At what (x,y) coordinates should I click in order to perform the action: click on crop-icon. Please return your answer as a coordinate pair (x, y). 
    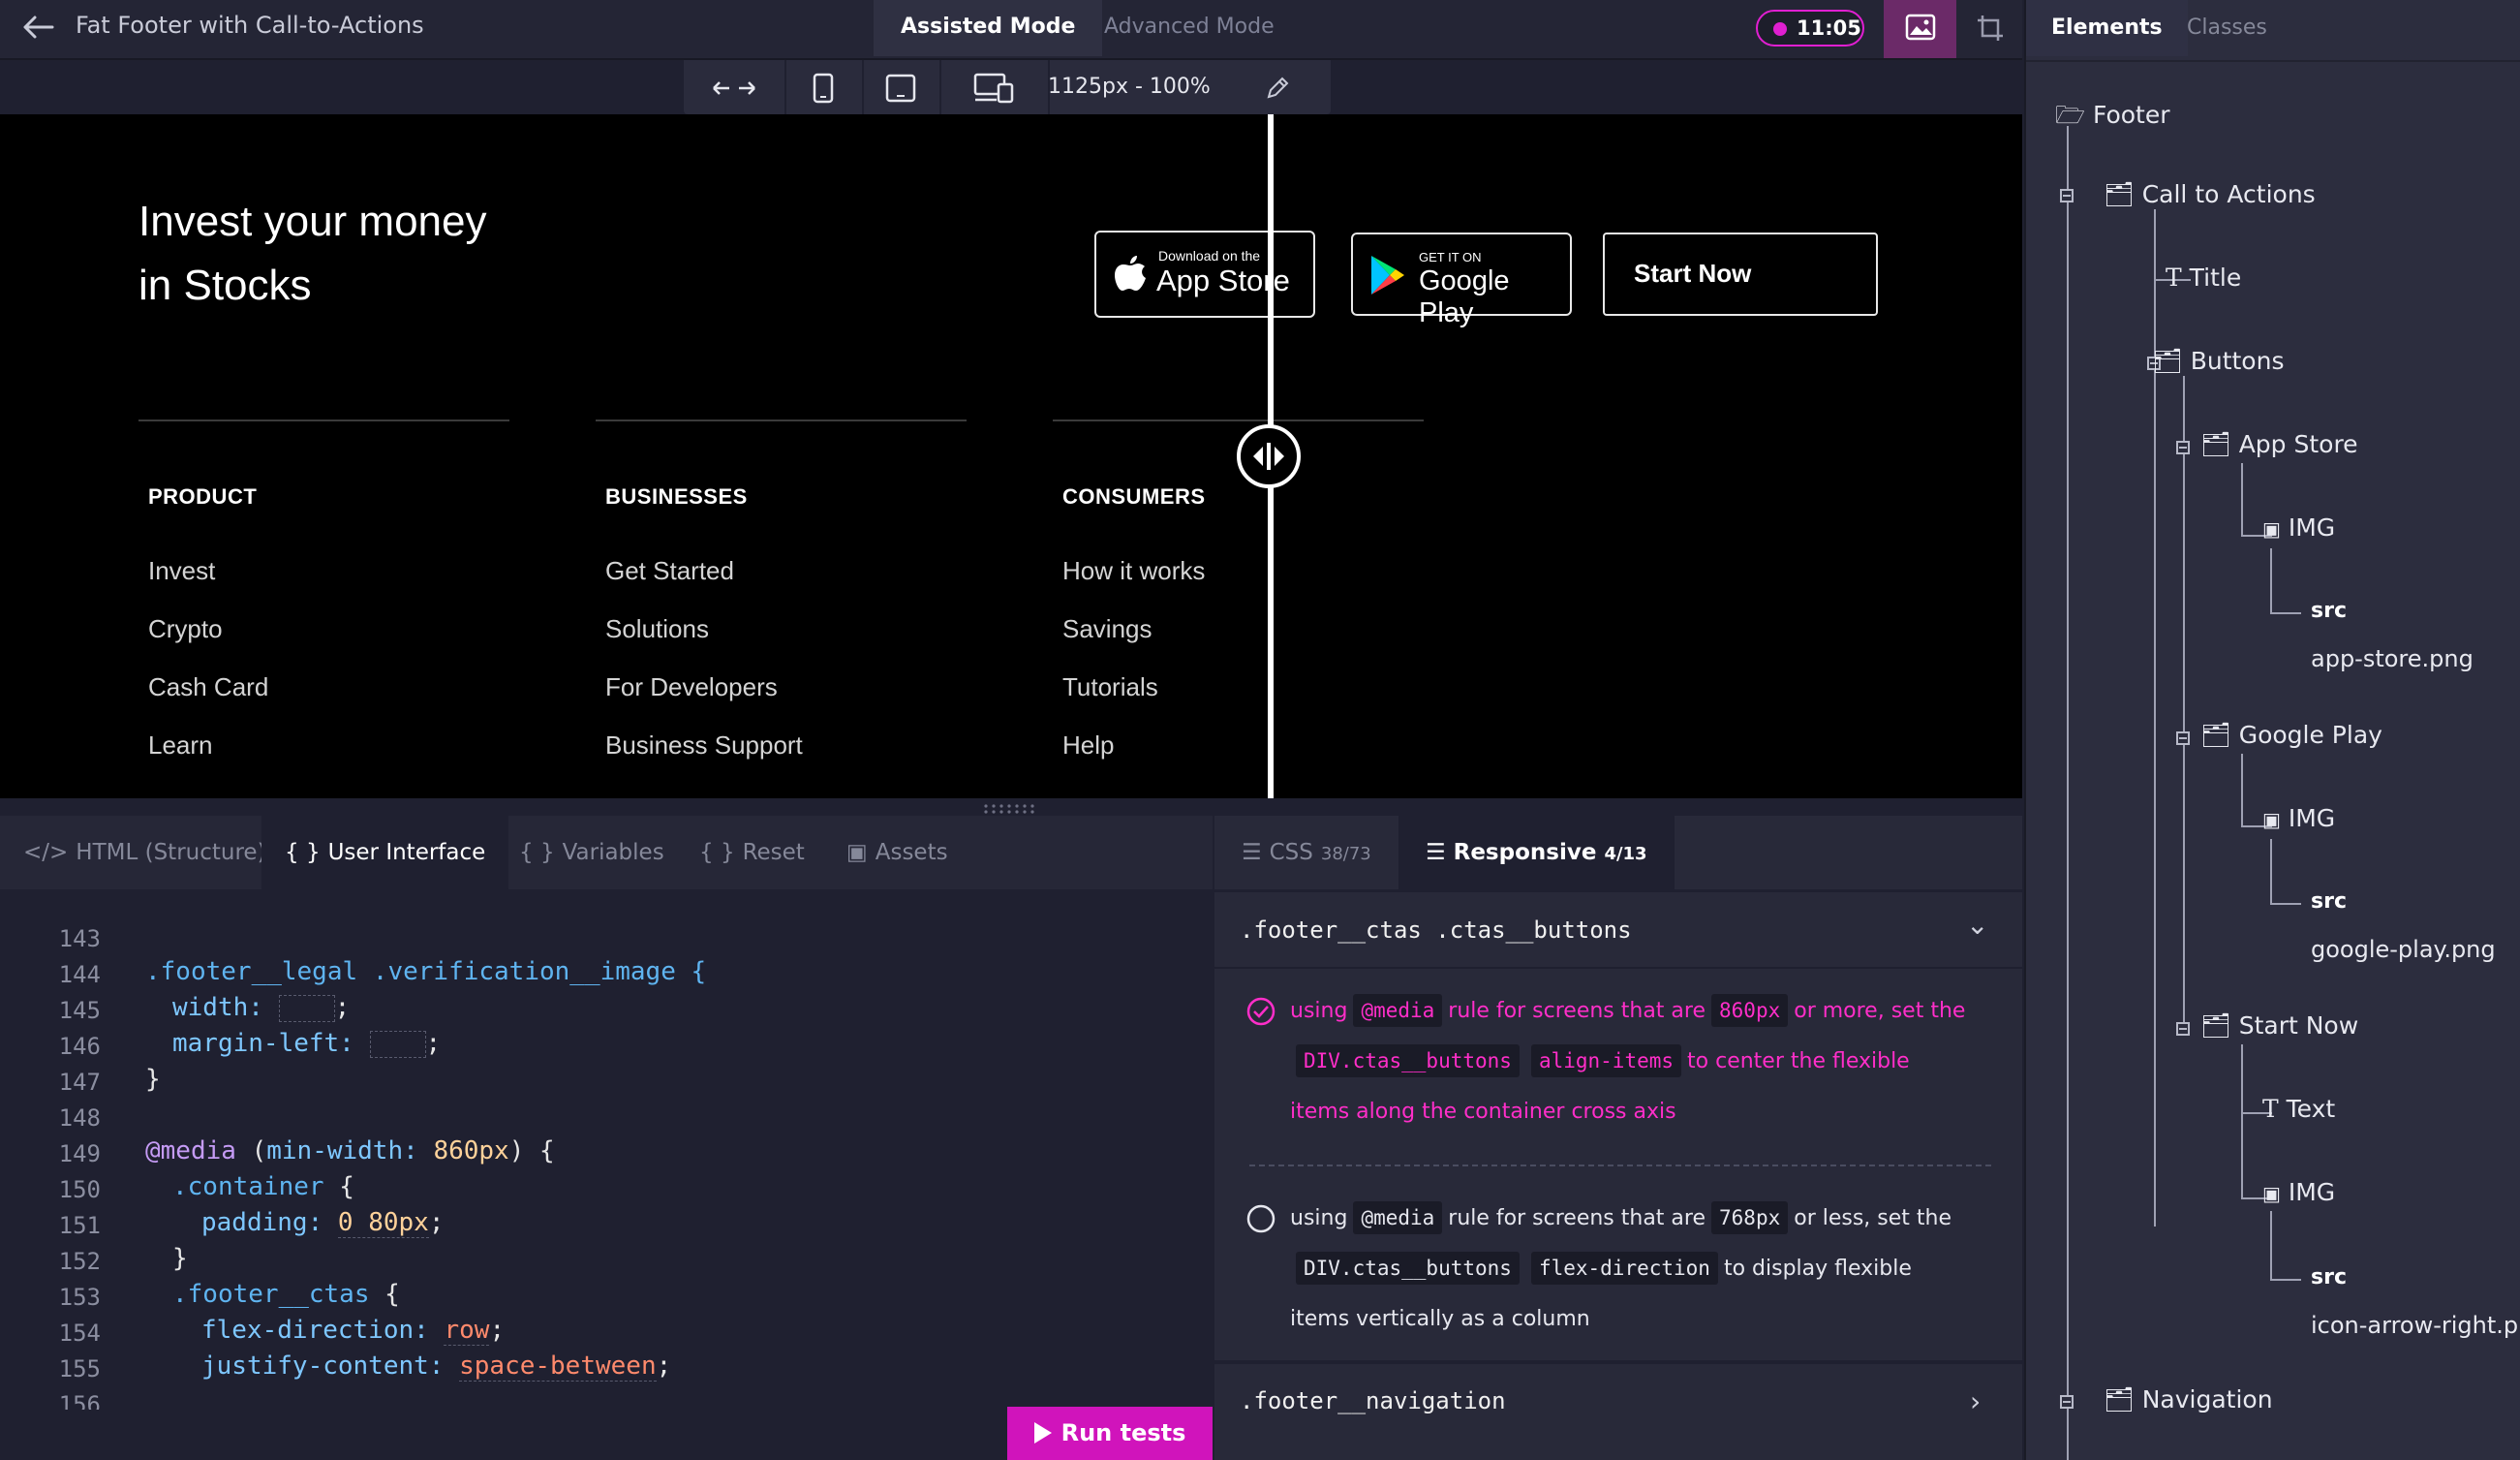
    Looking at the image, I should click on (1991, 28).